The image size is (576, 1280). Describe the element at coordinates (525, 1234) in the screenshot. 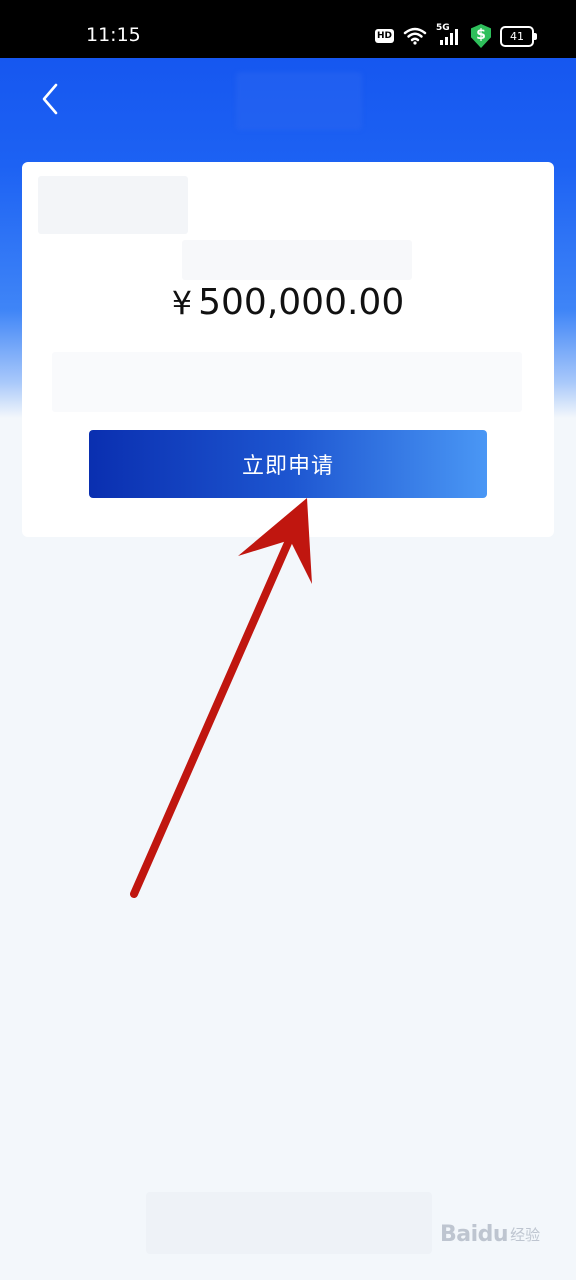

I see `watermark-suffix: 经验` at that location.